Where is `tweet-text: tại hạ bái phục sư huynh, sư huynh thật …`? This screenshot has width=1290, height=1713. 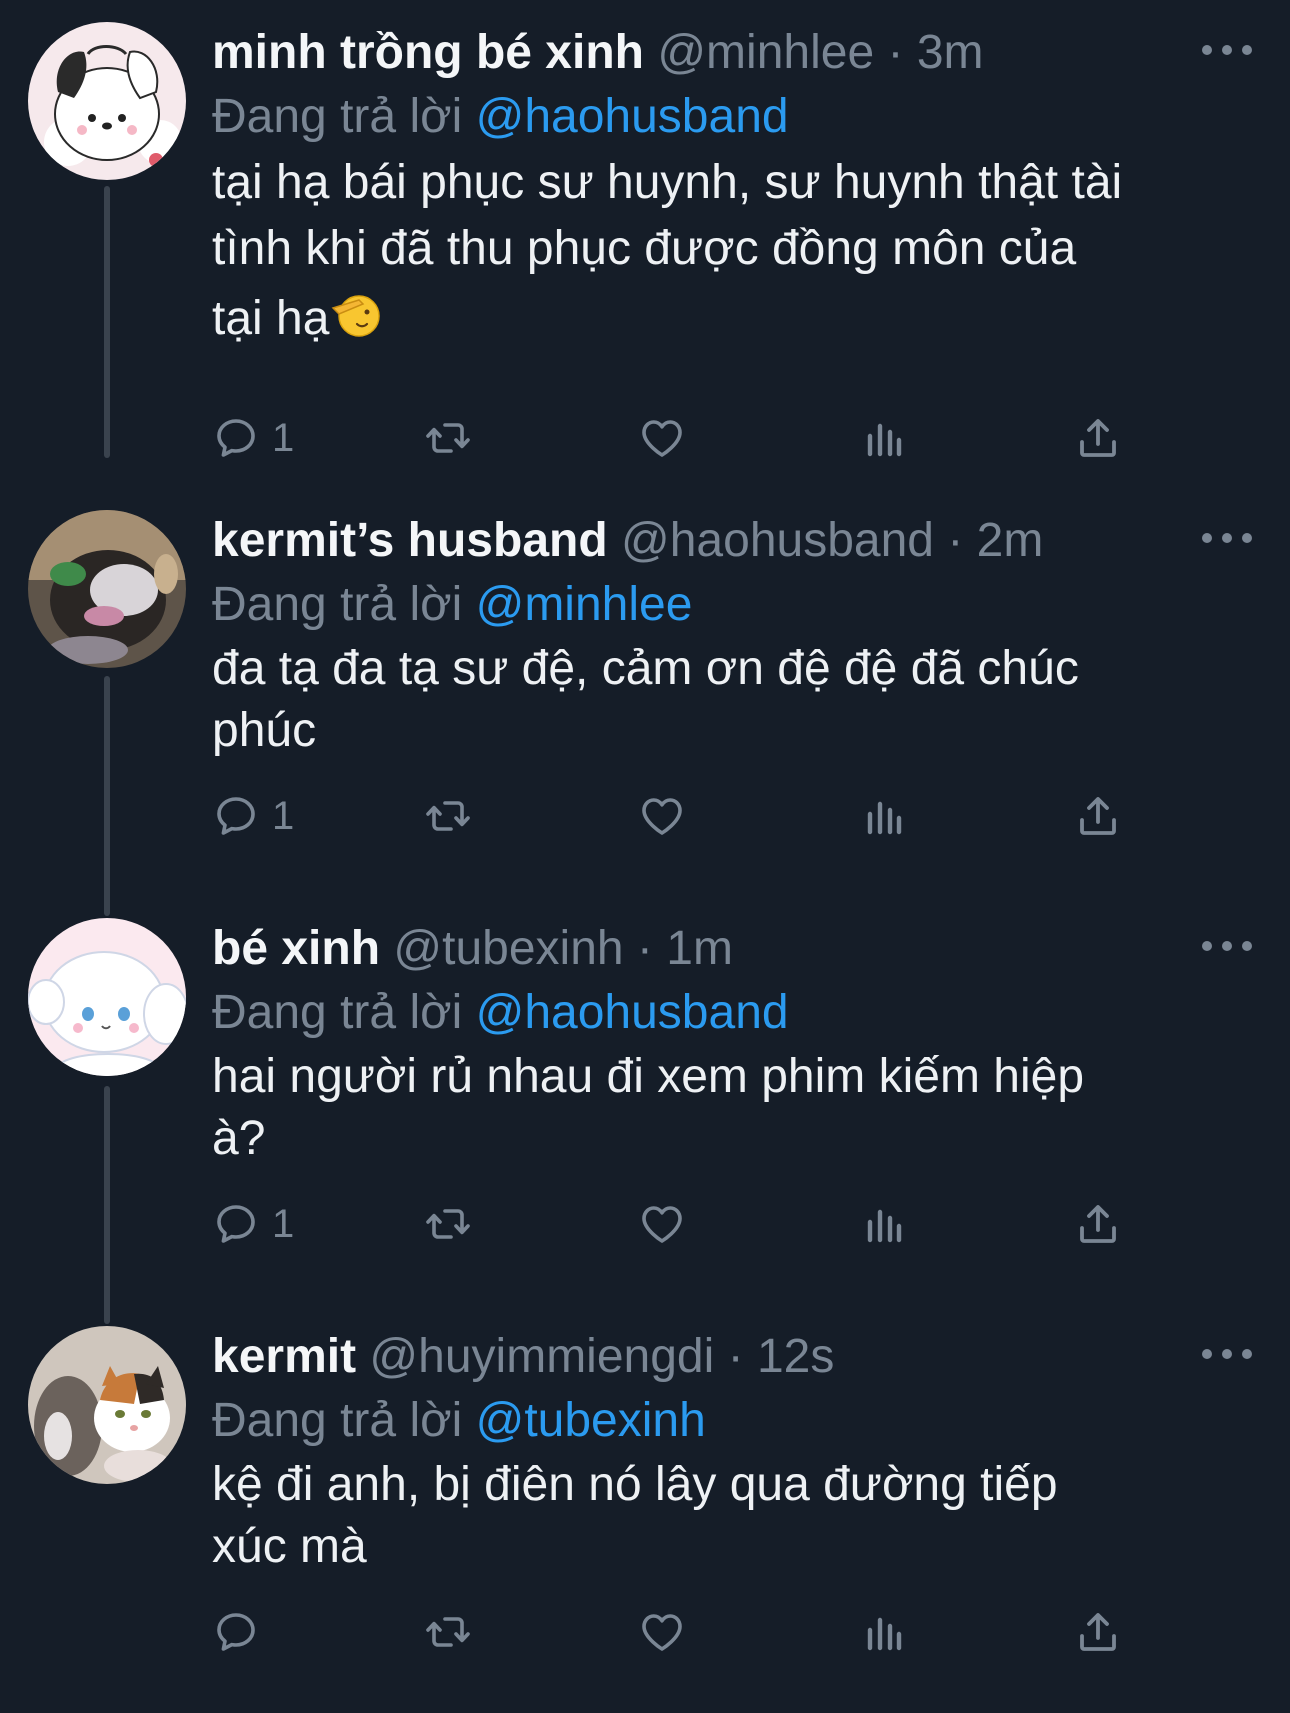 tweet-text: tại hạ bái phục sư huynh, sư huynh thật … is located at coordinates (742, 251).